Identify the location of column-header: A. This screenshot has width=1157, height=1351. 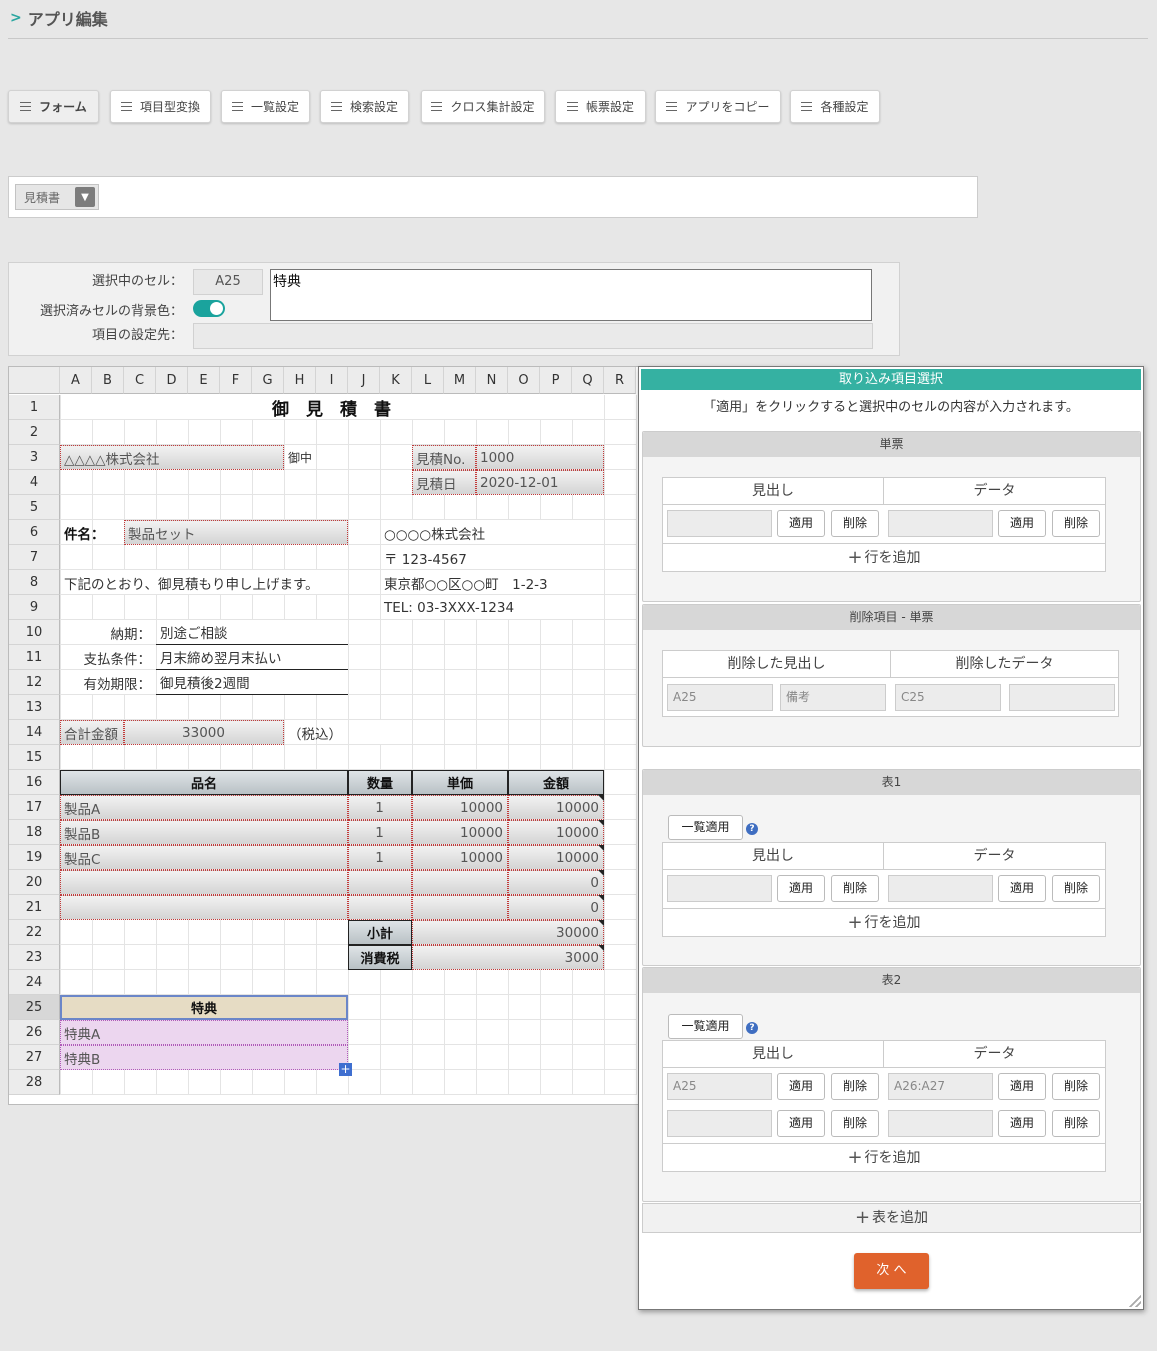
(76, 380).